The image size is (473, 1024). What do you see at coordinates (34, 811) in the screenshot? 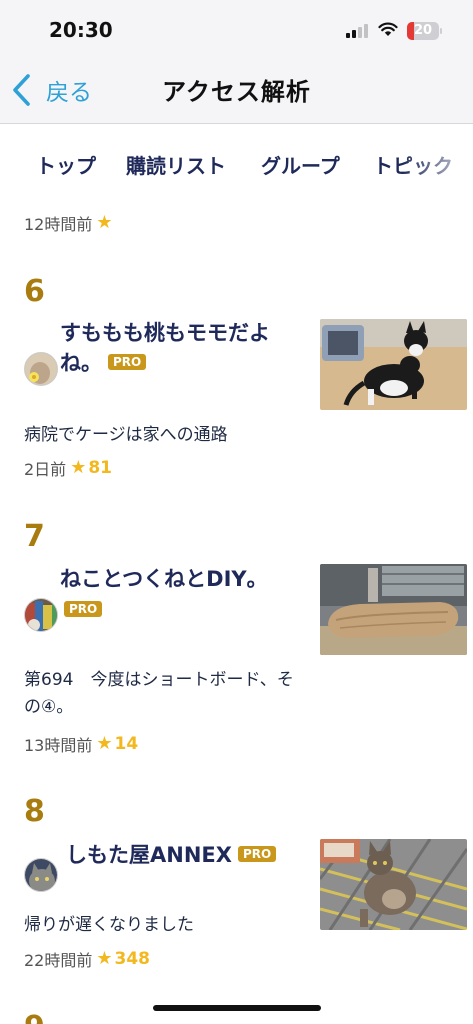
I see `rank-number: 8` at bounding box center [34, 811].